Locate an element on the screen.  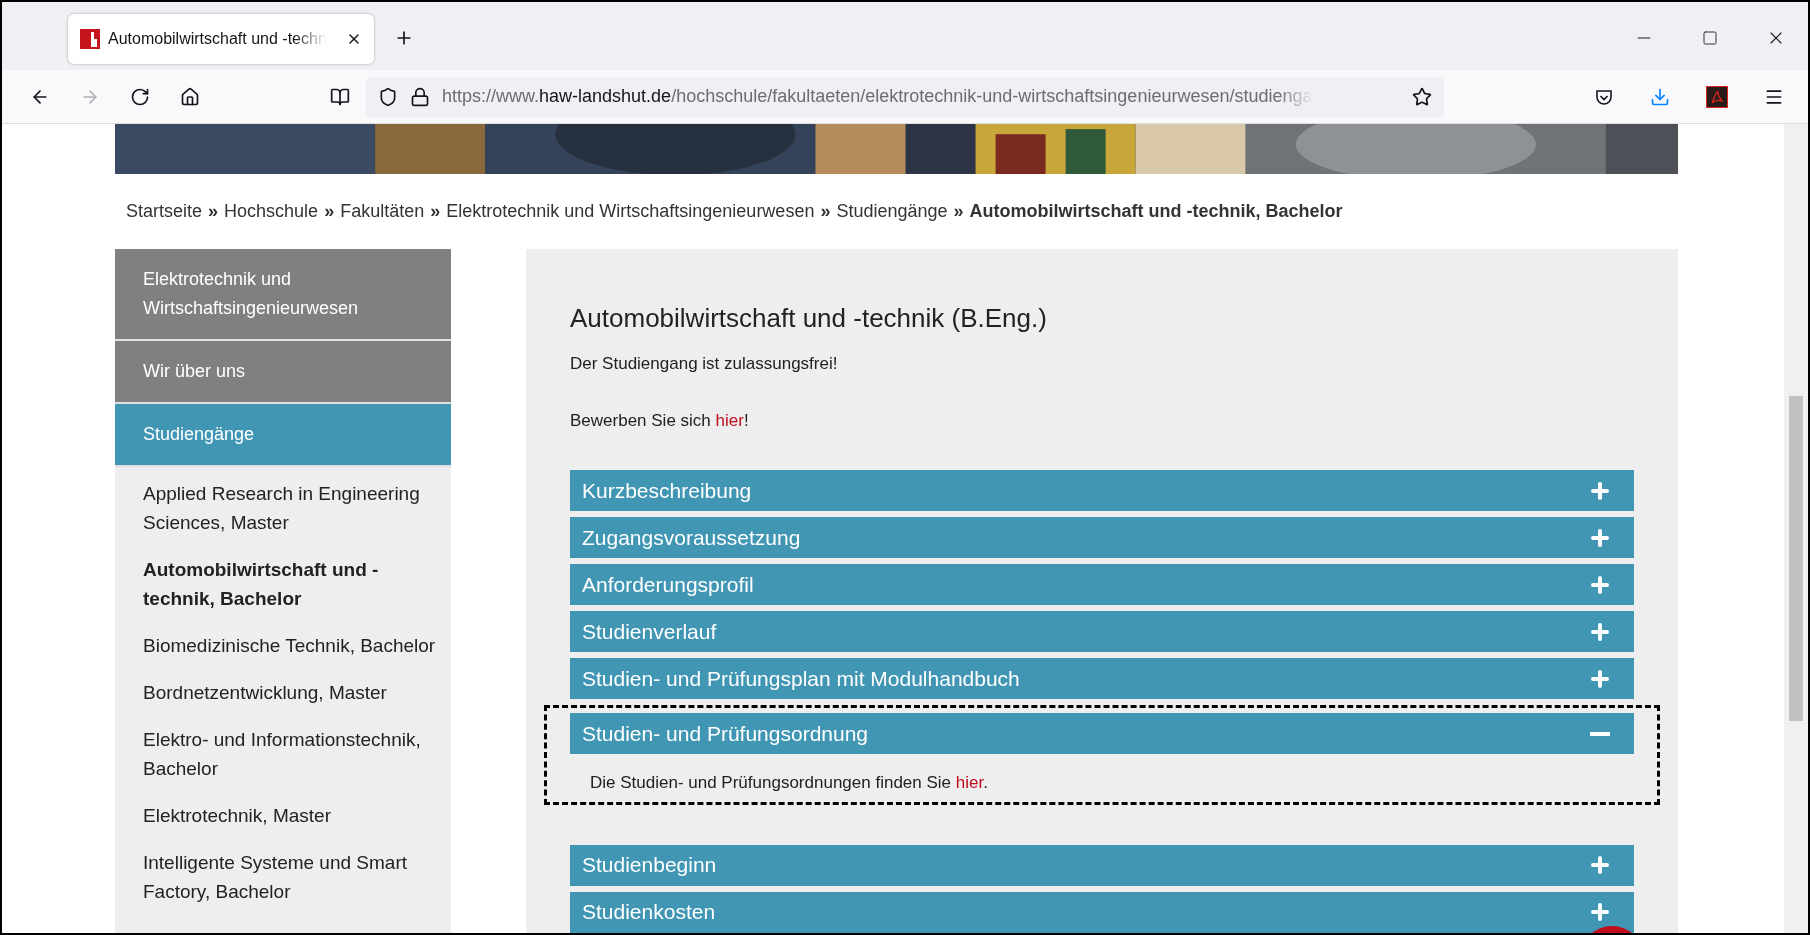
sidebar-section: Wir über uns is located at coordinates (283, 372).